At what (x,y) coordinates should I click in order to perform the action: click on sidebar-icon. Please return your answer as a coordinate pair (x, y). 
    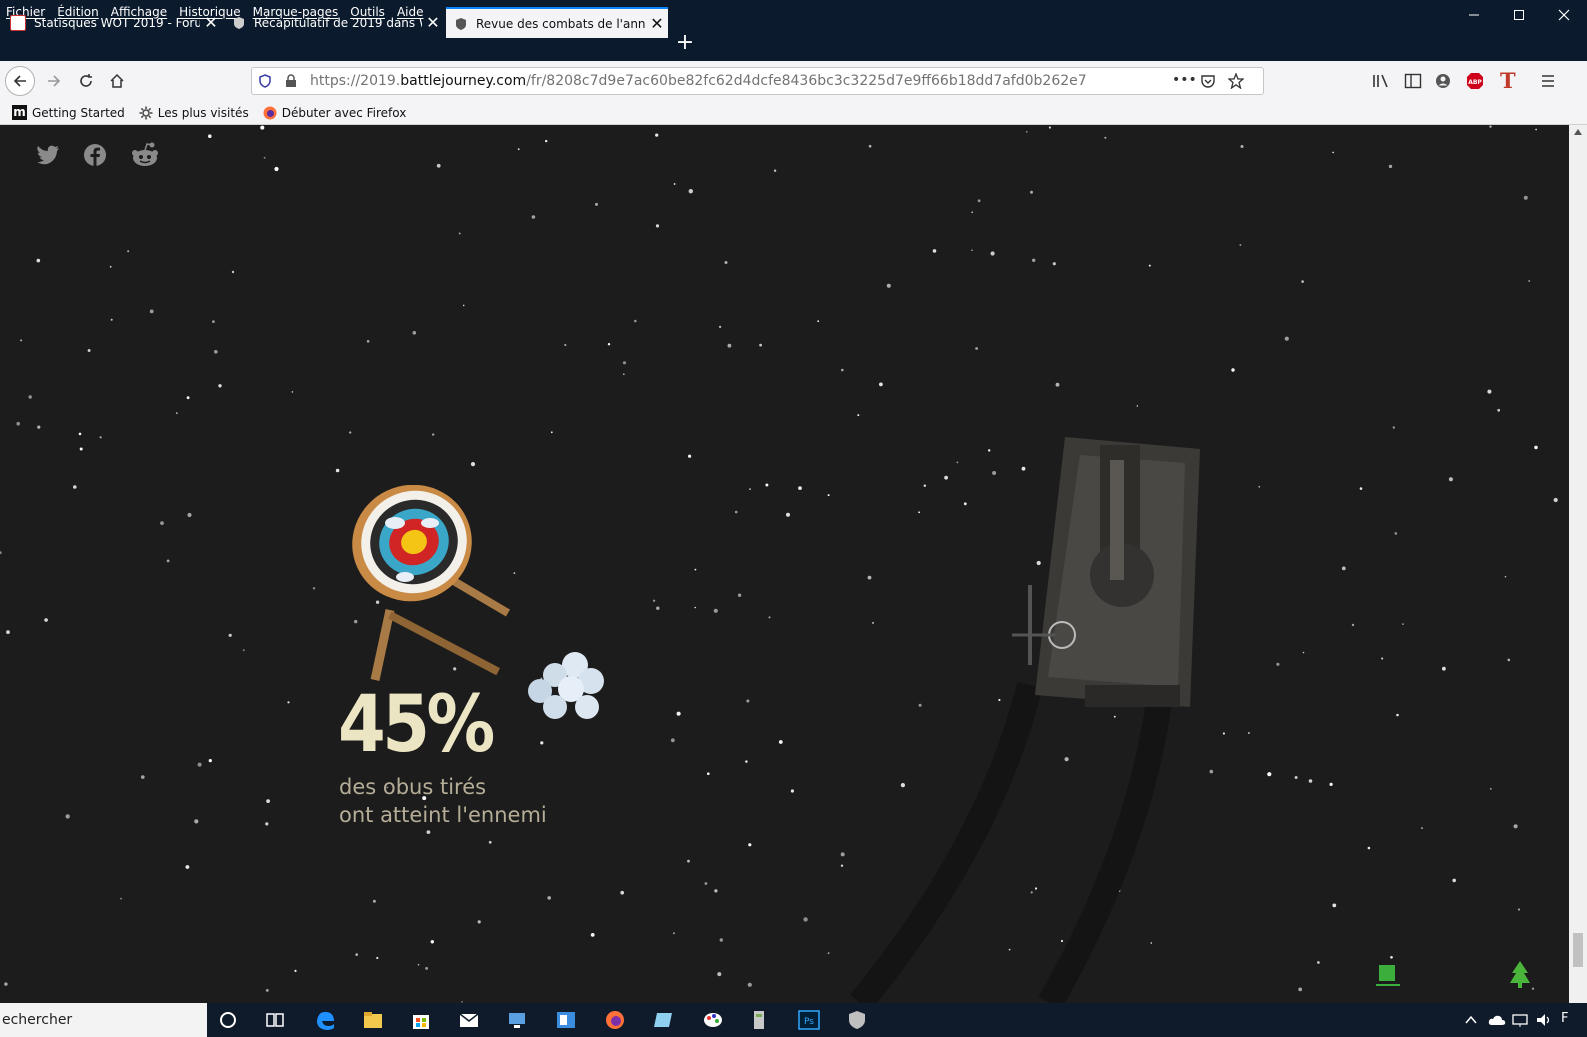
    Looking at the image, I should click on (1413, 81).